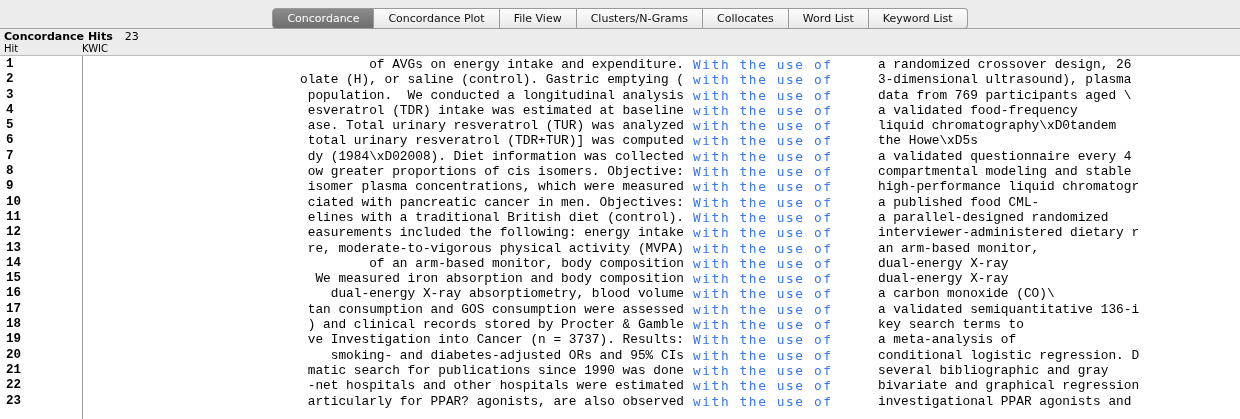 This screenshot has width=1240, height=419. What do you see at coordinates (131, 37) in the screenshot?
I see `hits-count: 23` at bounding box center [131, 37].